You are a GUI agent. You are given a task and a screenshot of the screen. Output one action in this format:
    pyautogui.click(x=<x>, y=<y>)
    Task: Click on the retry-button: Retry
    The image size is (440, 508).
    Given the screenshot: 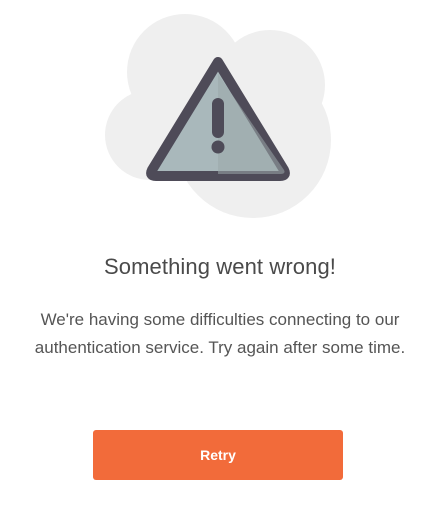 What is the action you would take?
    pyautogui.click(x=218, y=455)
    